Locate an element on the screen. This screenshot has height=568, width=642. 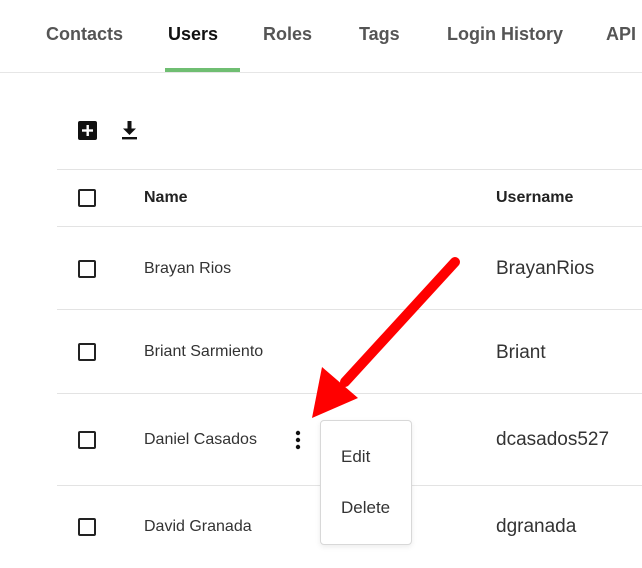
tab-contacts: Contacts is located at coordinates (84, 34).